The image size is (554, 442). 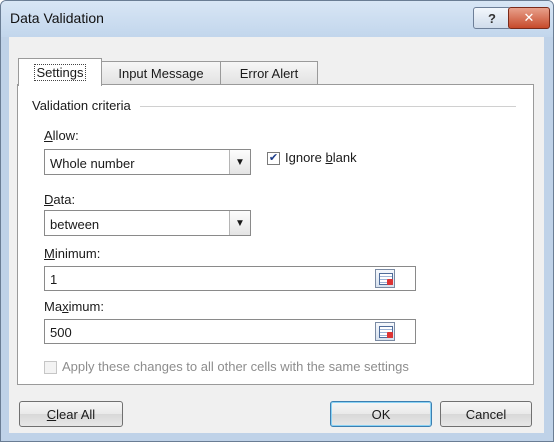 I want to click on checkmark-icon: ✔, so click(x=273, y=158).